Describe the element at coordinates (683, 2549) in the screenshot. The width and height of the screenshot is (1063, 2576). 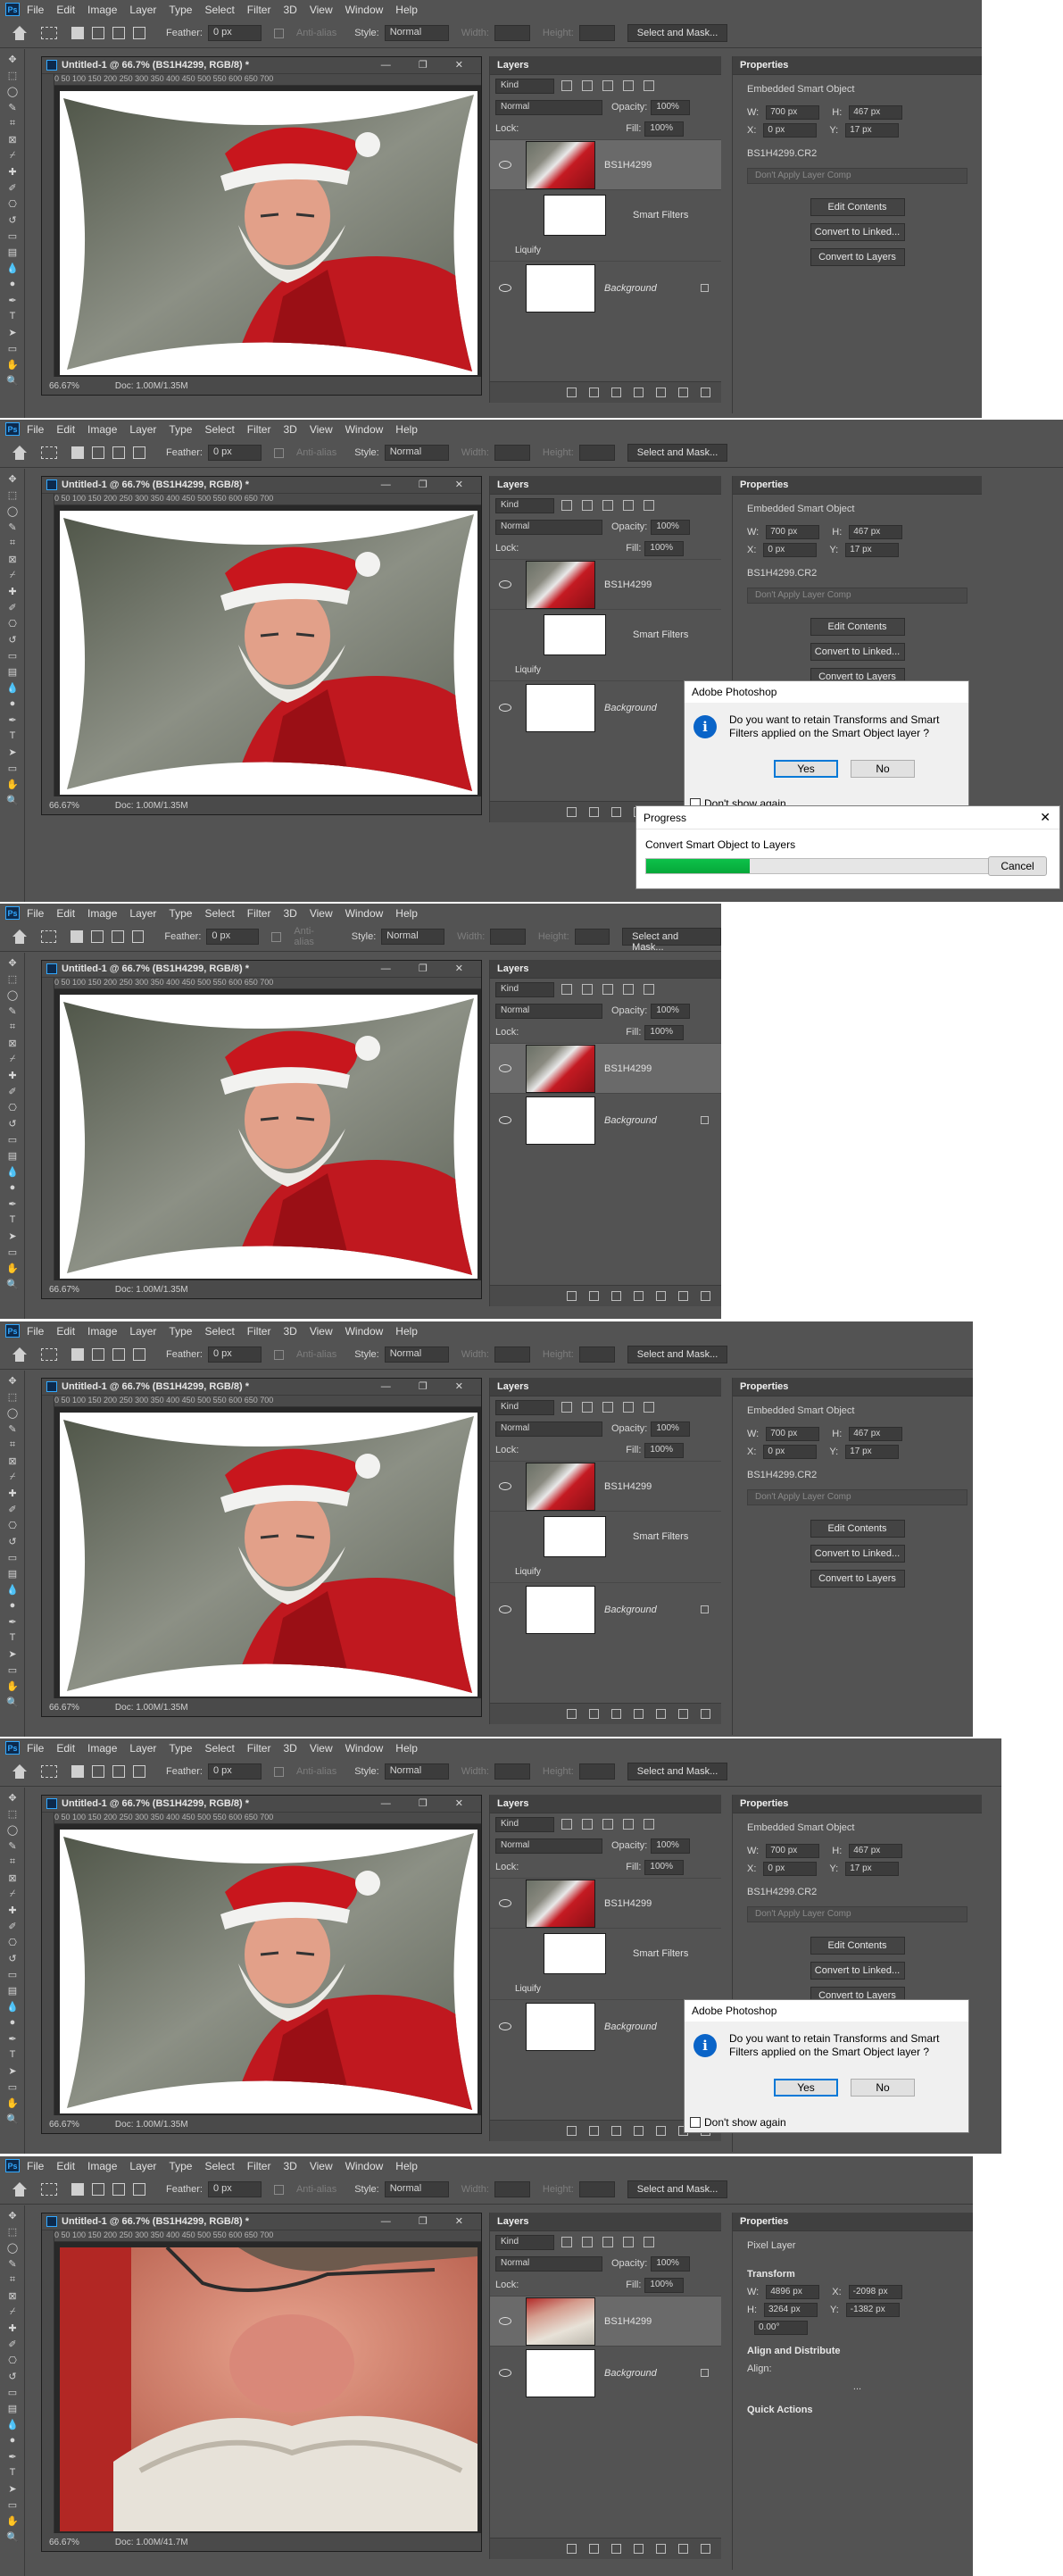
I see `new-layer-icon` at that location.